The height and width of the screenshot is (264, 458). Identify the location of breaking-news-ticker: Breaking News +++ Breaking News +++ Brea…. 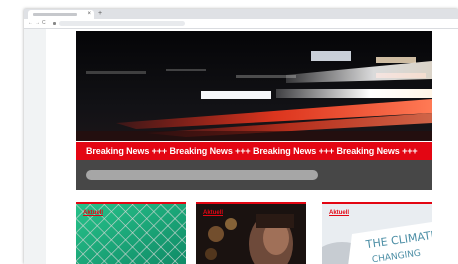
(254, 151).